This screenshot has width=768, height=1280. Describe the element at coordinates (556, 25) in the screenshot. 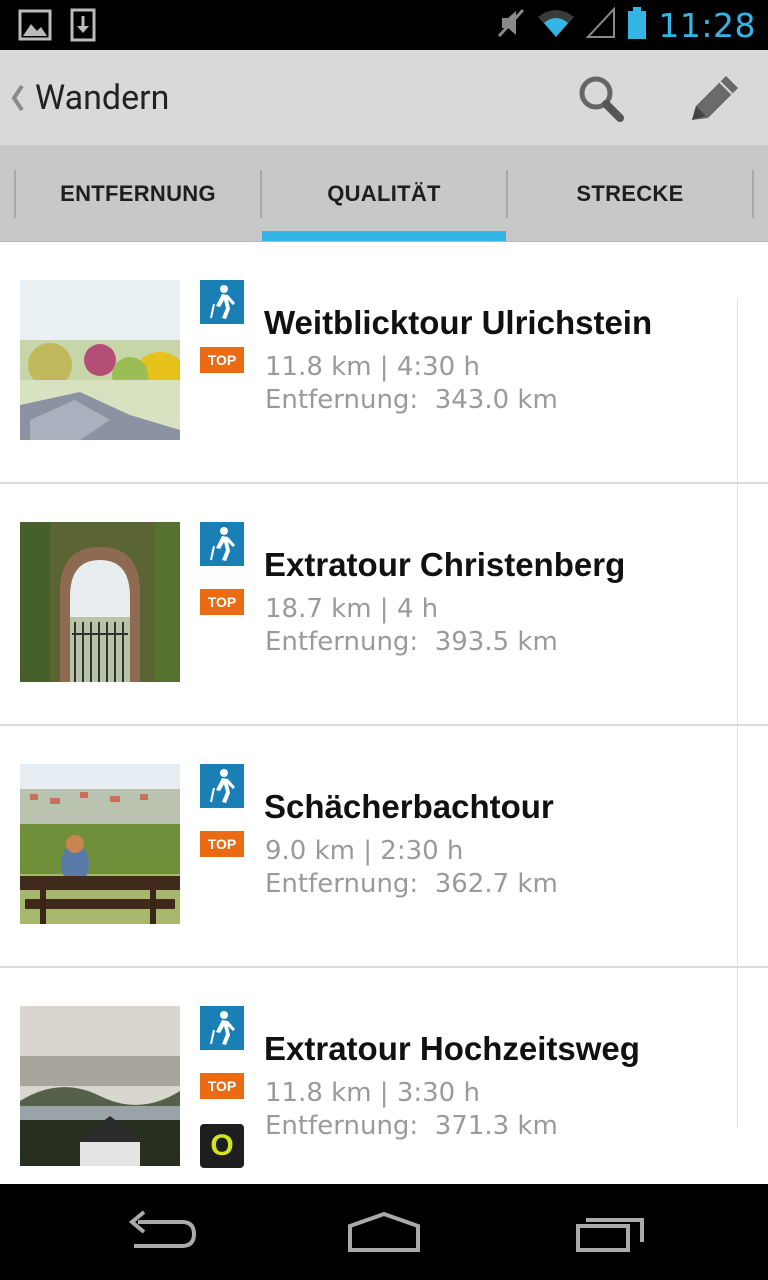

I see `wifi-icon` at that location.